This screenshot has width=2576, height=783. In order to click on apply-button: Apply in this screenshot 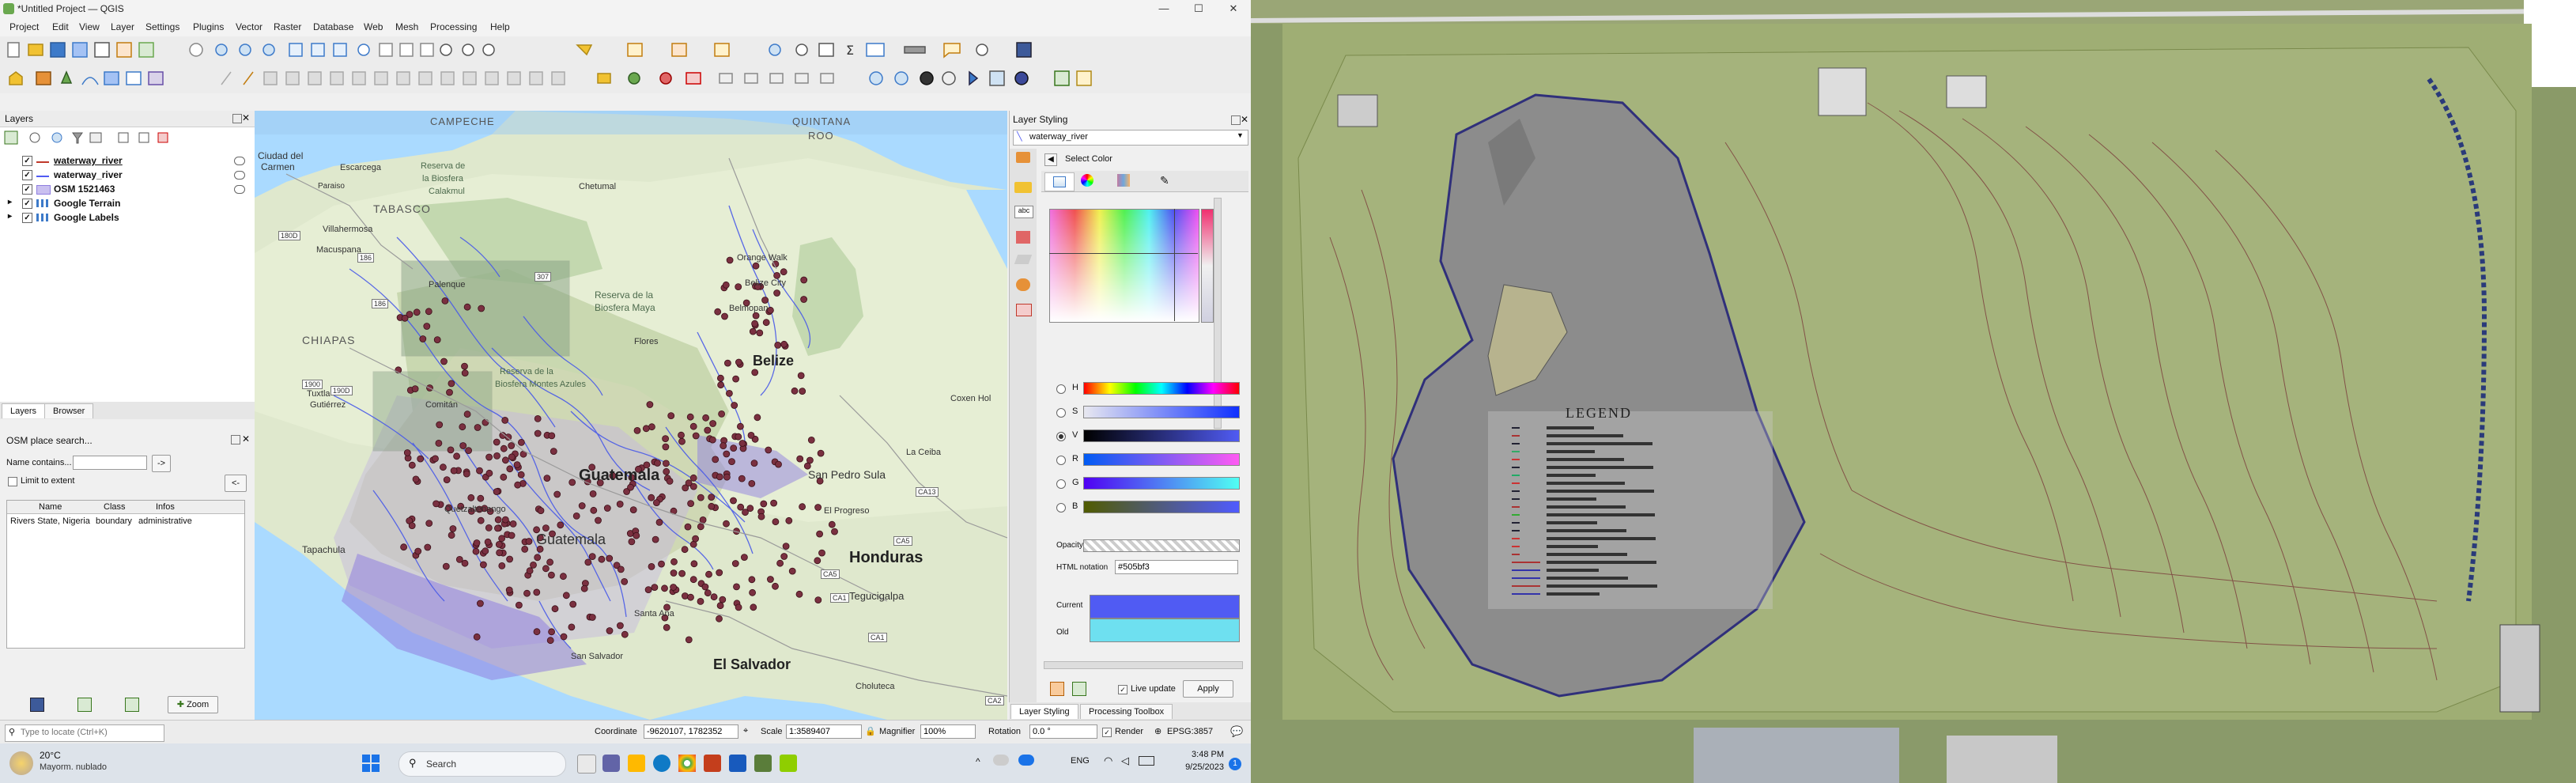, I will do `click(1208, 689)`.